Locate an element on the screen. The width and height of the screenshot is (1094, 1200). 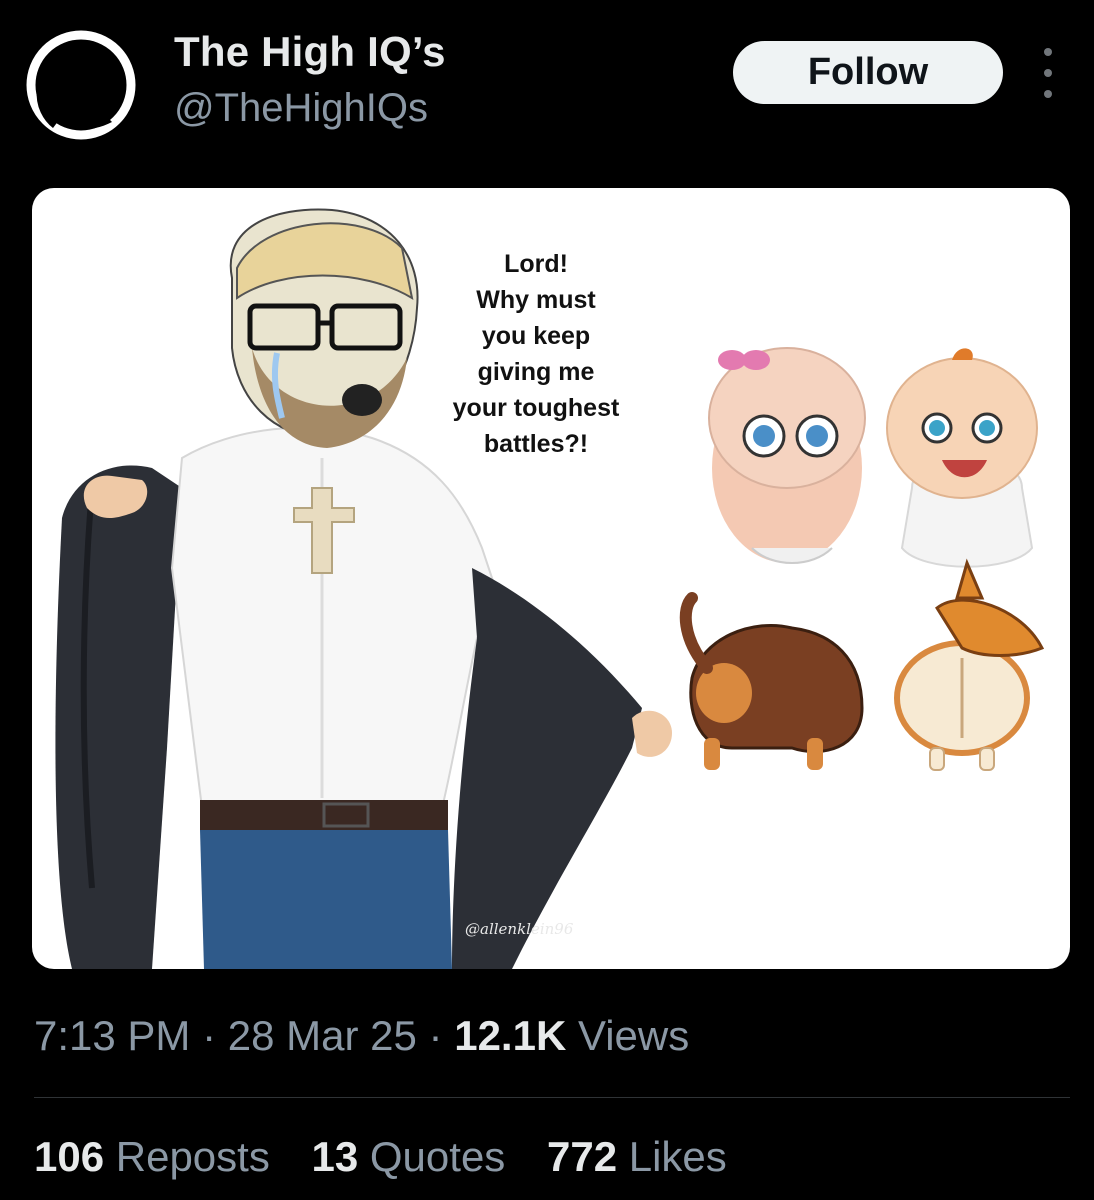
reposts-count: 106 is located at coordinates (69, 1156).